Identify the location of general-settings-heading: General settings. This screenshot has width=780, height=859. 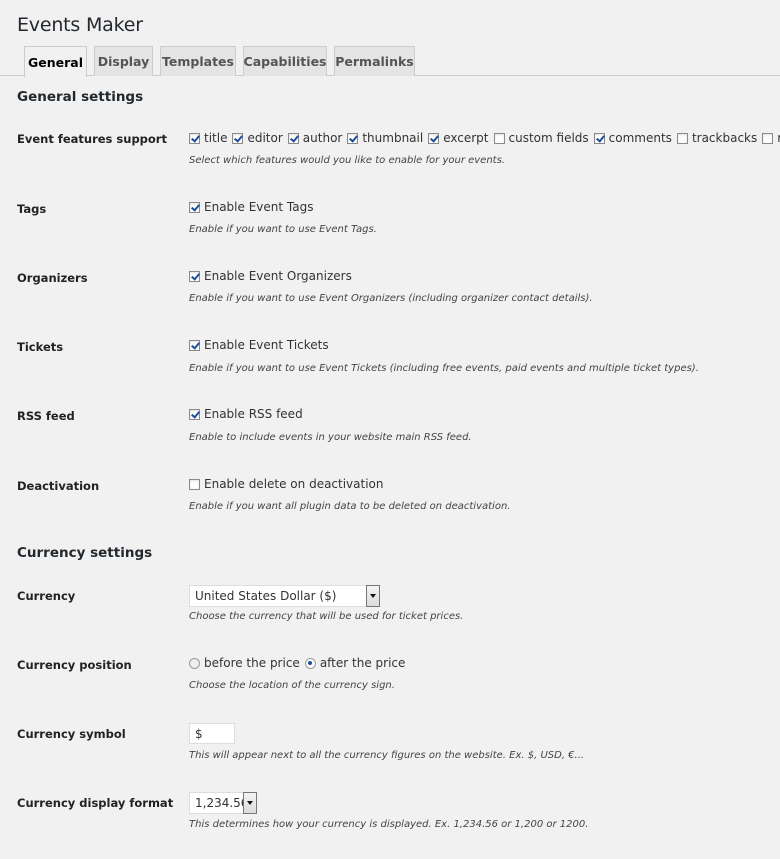
(80, 97).